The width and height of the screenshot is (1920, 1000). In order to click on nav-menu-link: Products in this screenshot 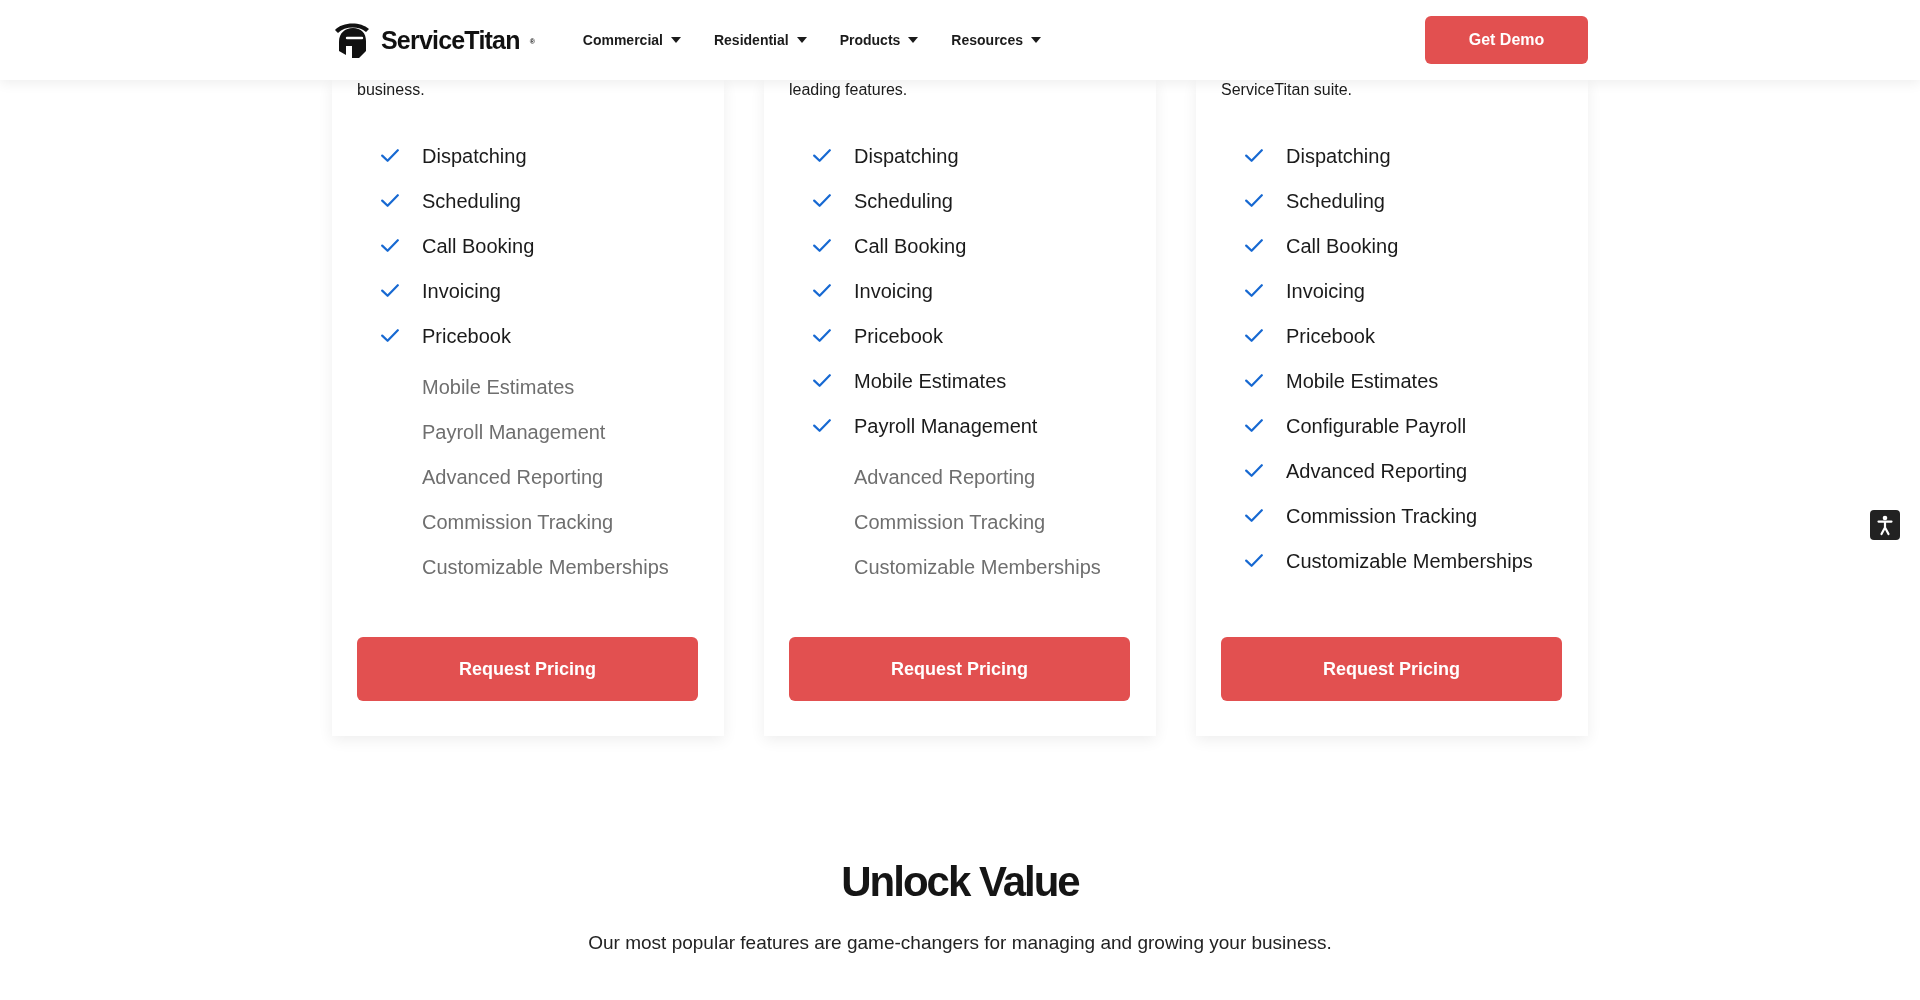, I will do `click(879, 40)`.